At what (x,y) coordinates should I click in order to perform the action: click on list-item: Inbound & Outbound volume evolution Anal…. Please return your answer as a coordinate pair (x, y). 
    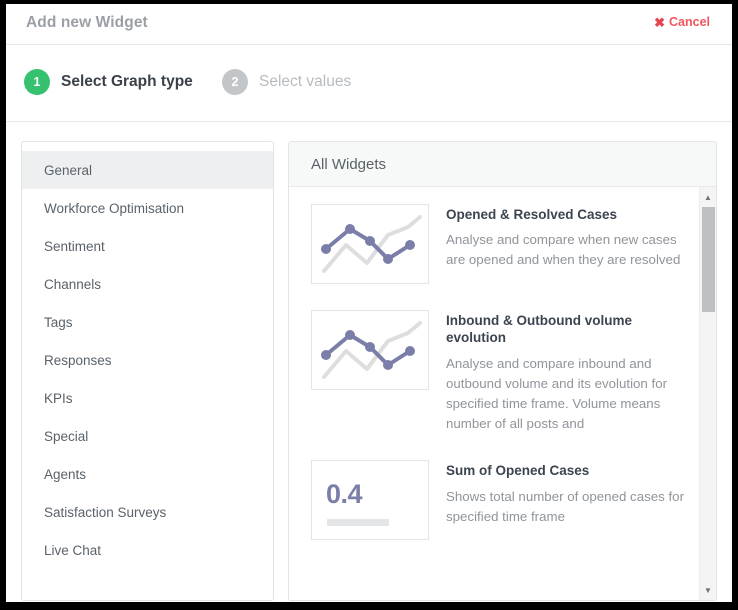
    Looking at the image, I should click on (486, 372).